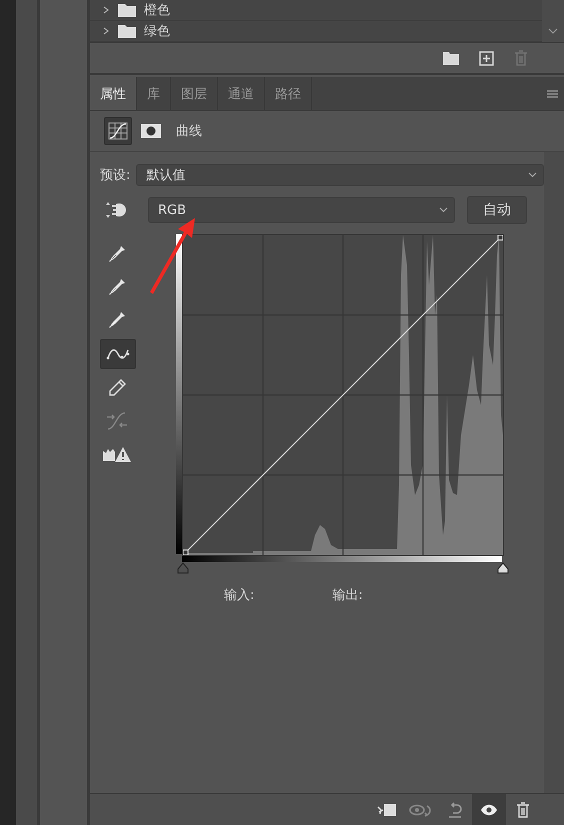  I want to click on layer-name: 橙色, so click(157, 10).